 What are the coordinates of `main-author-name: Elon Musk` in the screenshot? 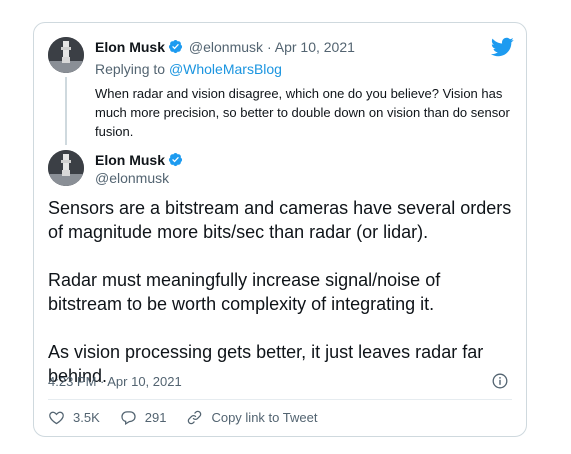 It's located at (130, 160).